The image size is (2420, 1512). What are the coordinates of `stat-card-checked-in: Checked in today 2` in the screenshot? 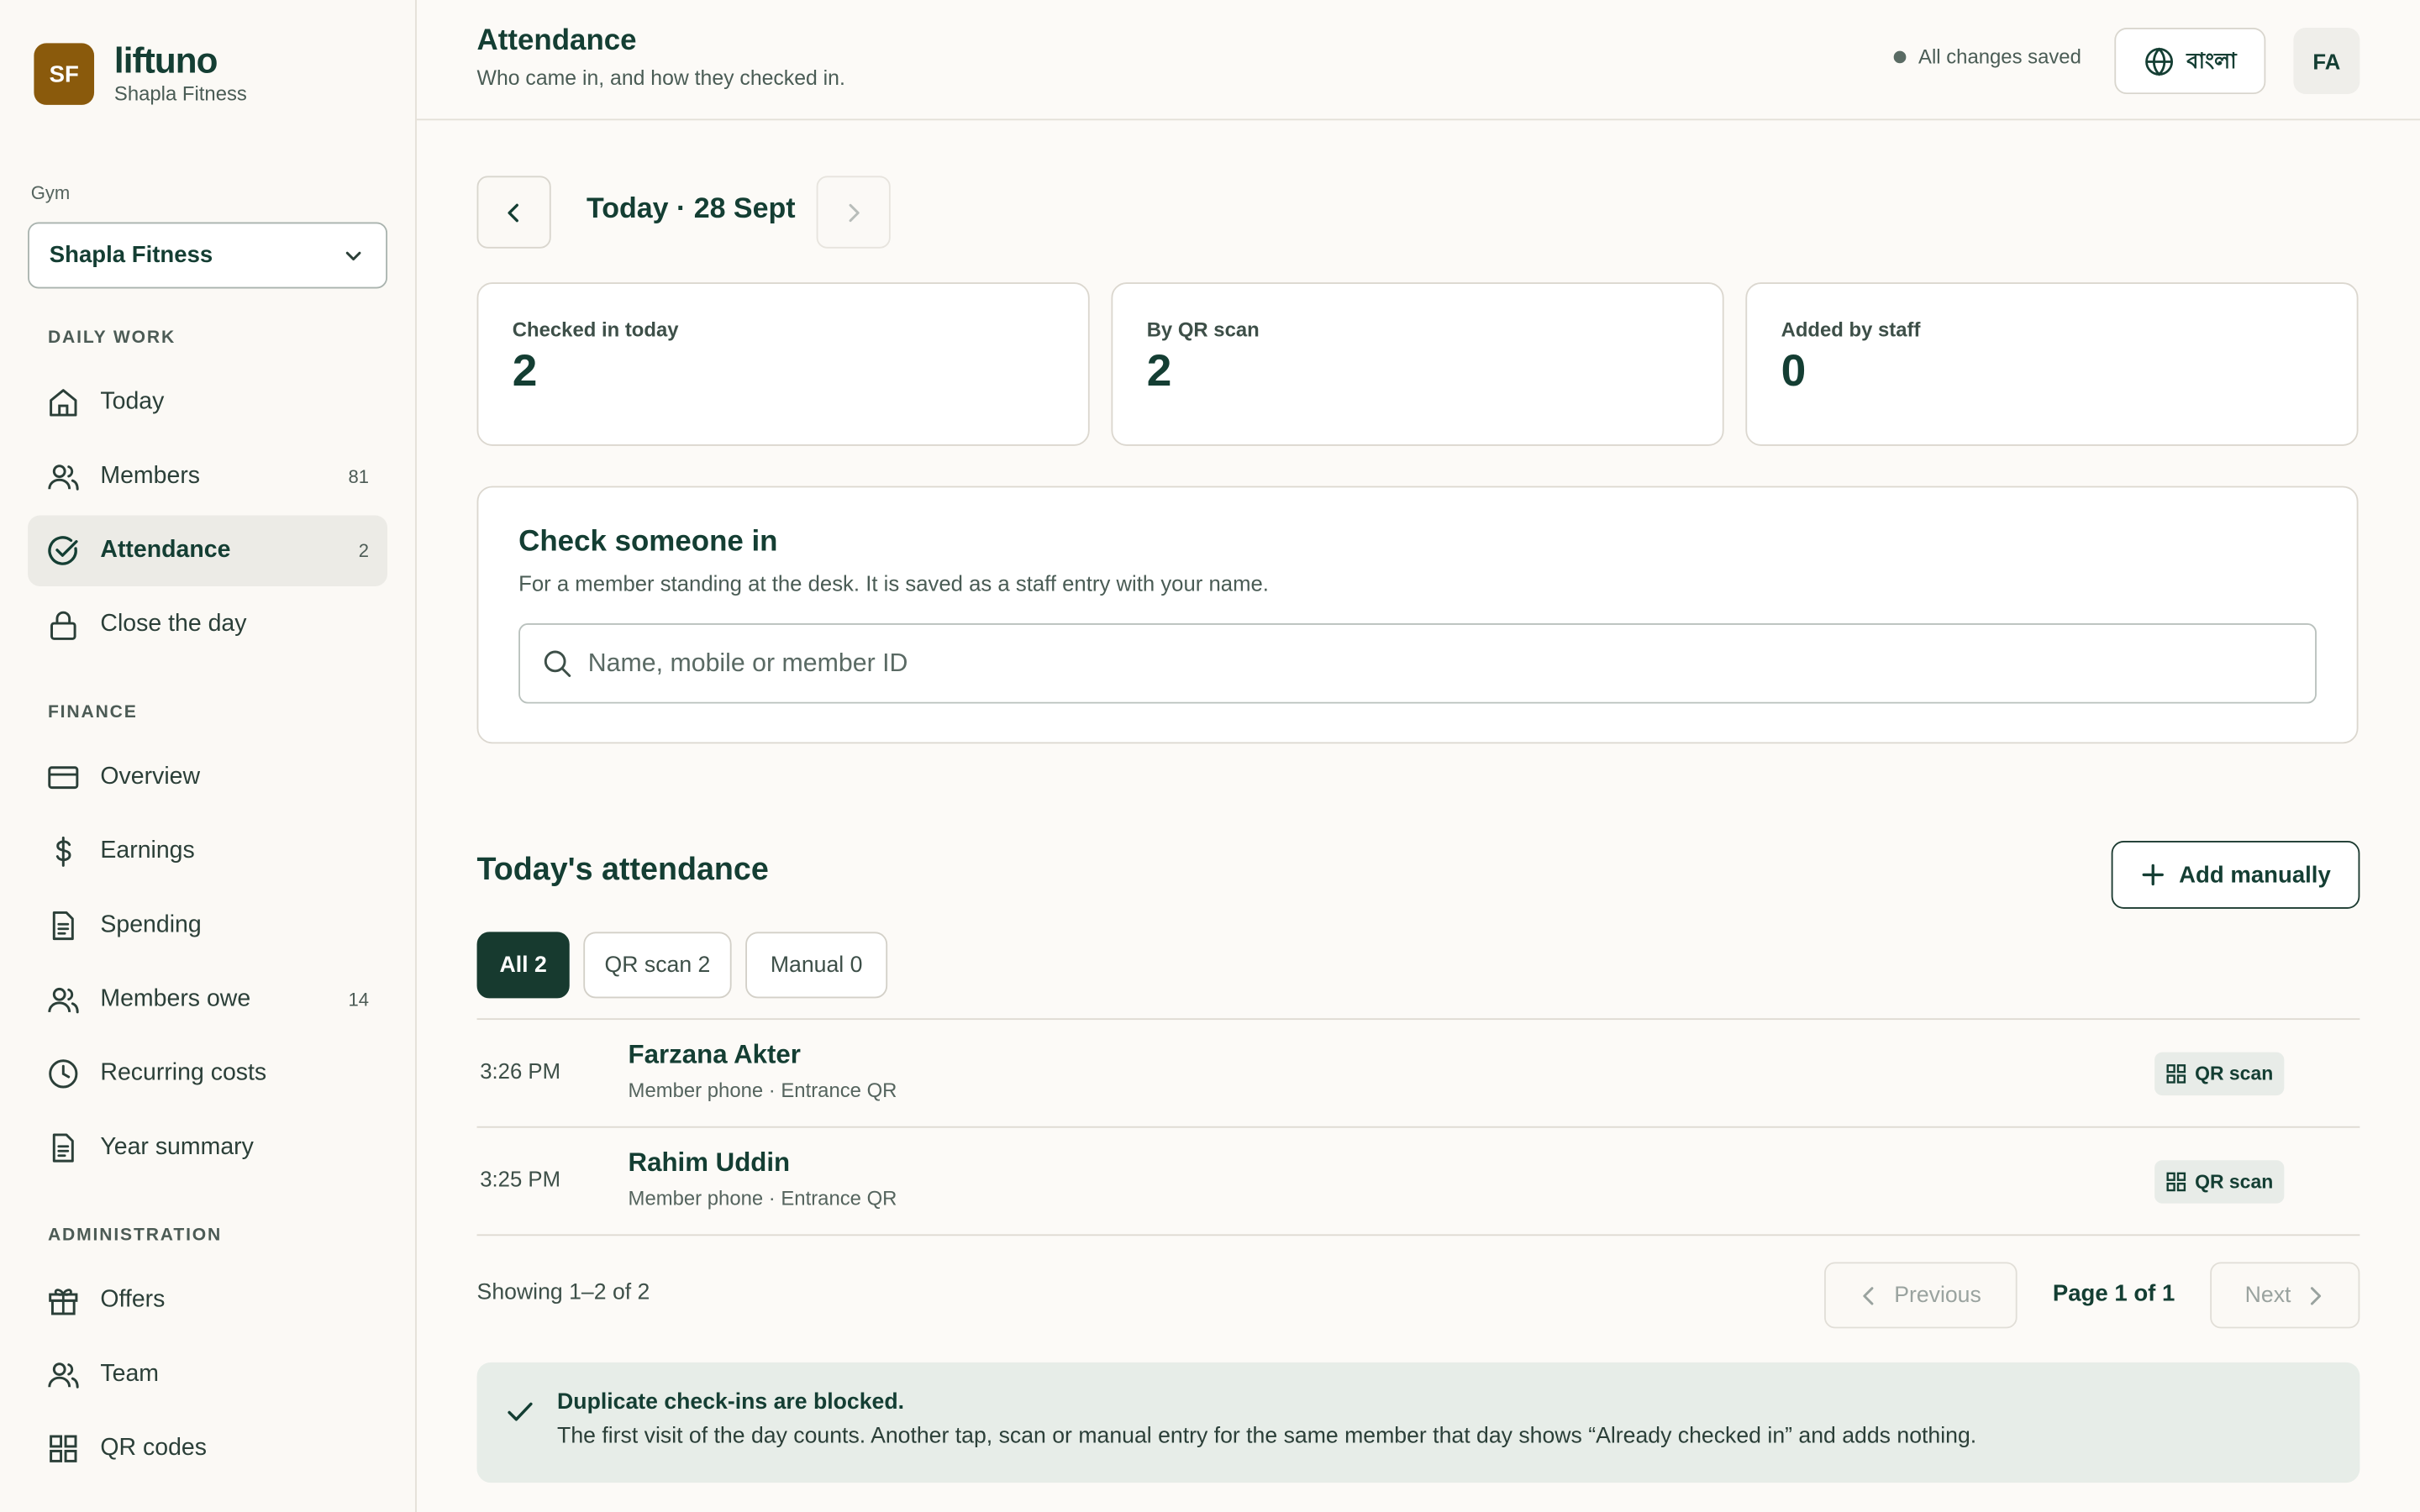 It's located at (783, 364).